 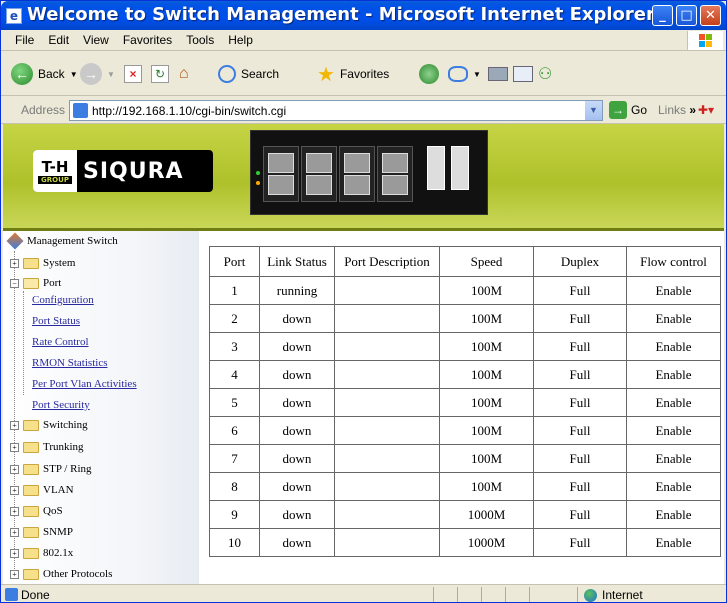 I want to click on cell-port: 10, so click(x=234, y=542).